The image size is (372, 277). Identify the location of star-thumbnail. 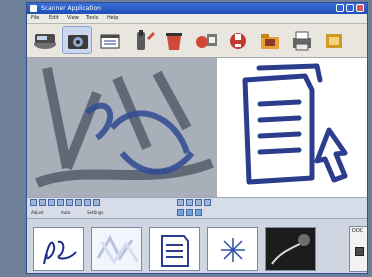
(233, 250).